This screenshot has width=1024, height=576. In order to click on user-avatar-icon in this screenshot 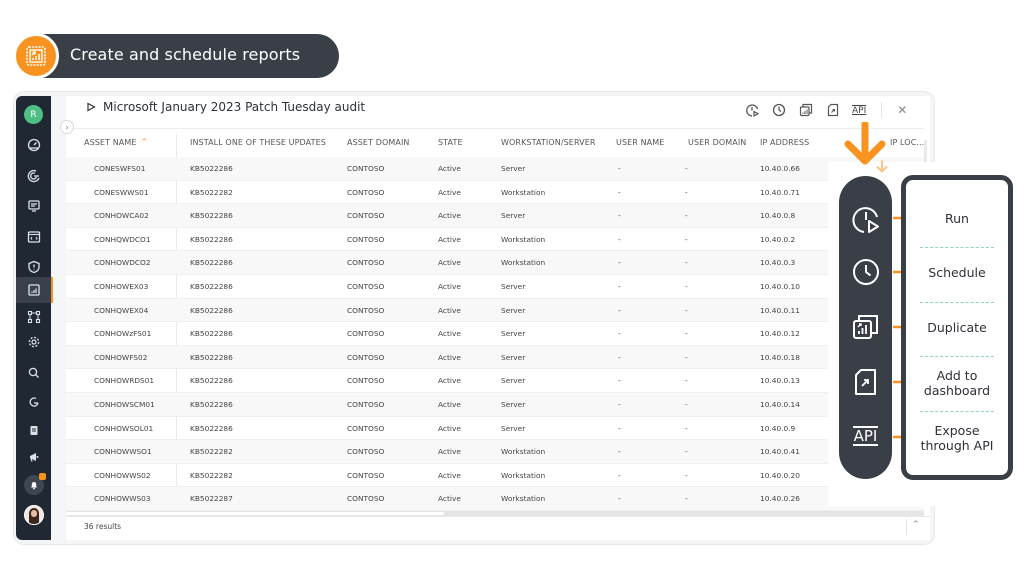, I will do `click(33, 515)`.